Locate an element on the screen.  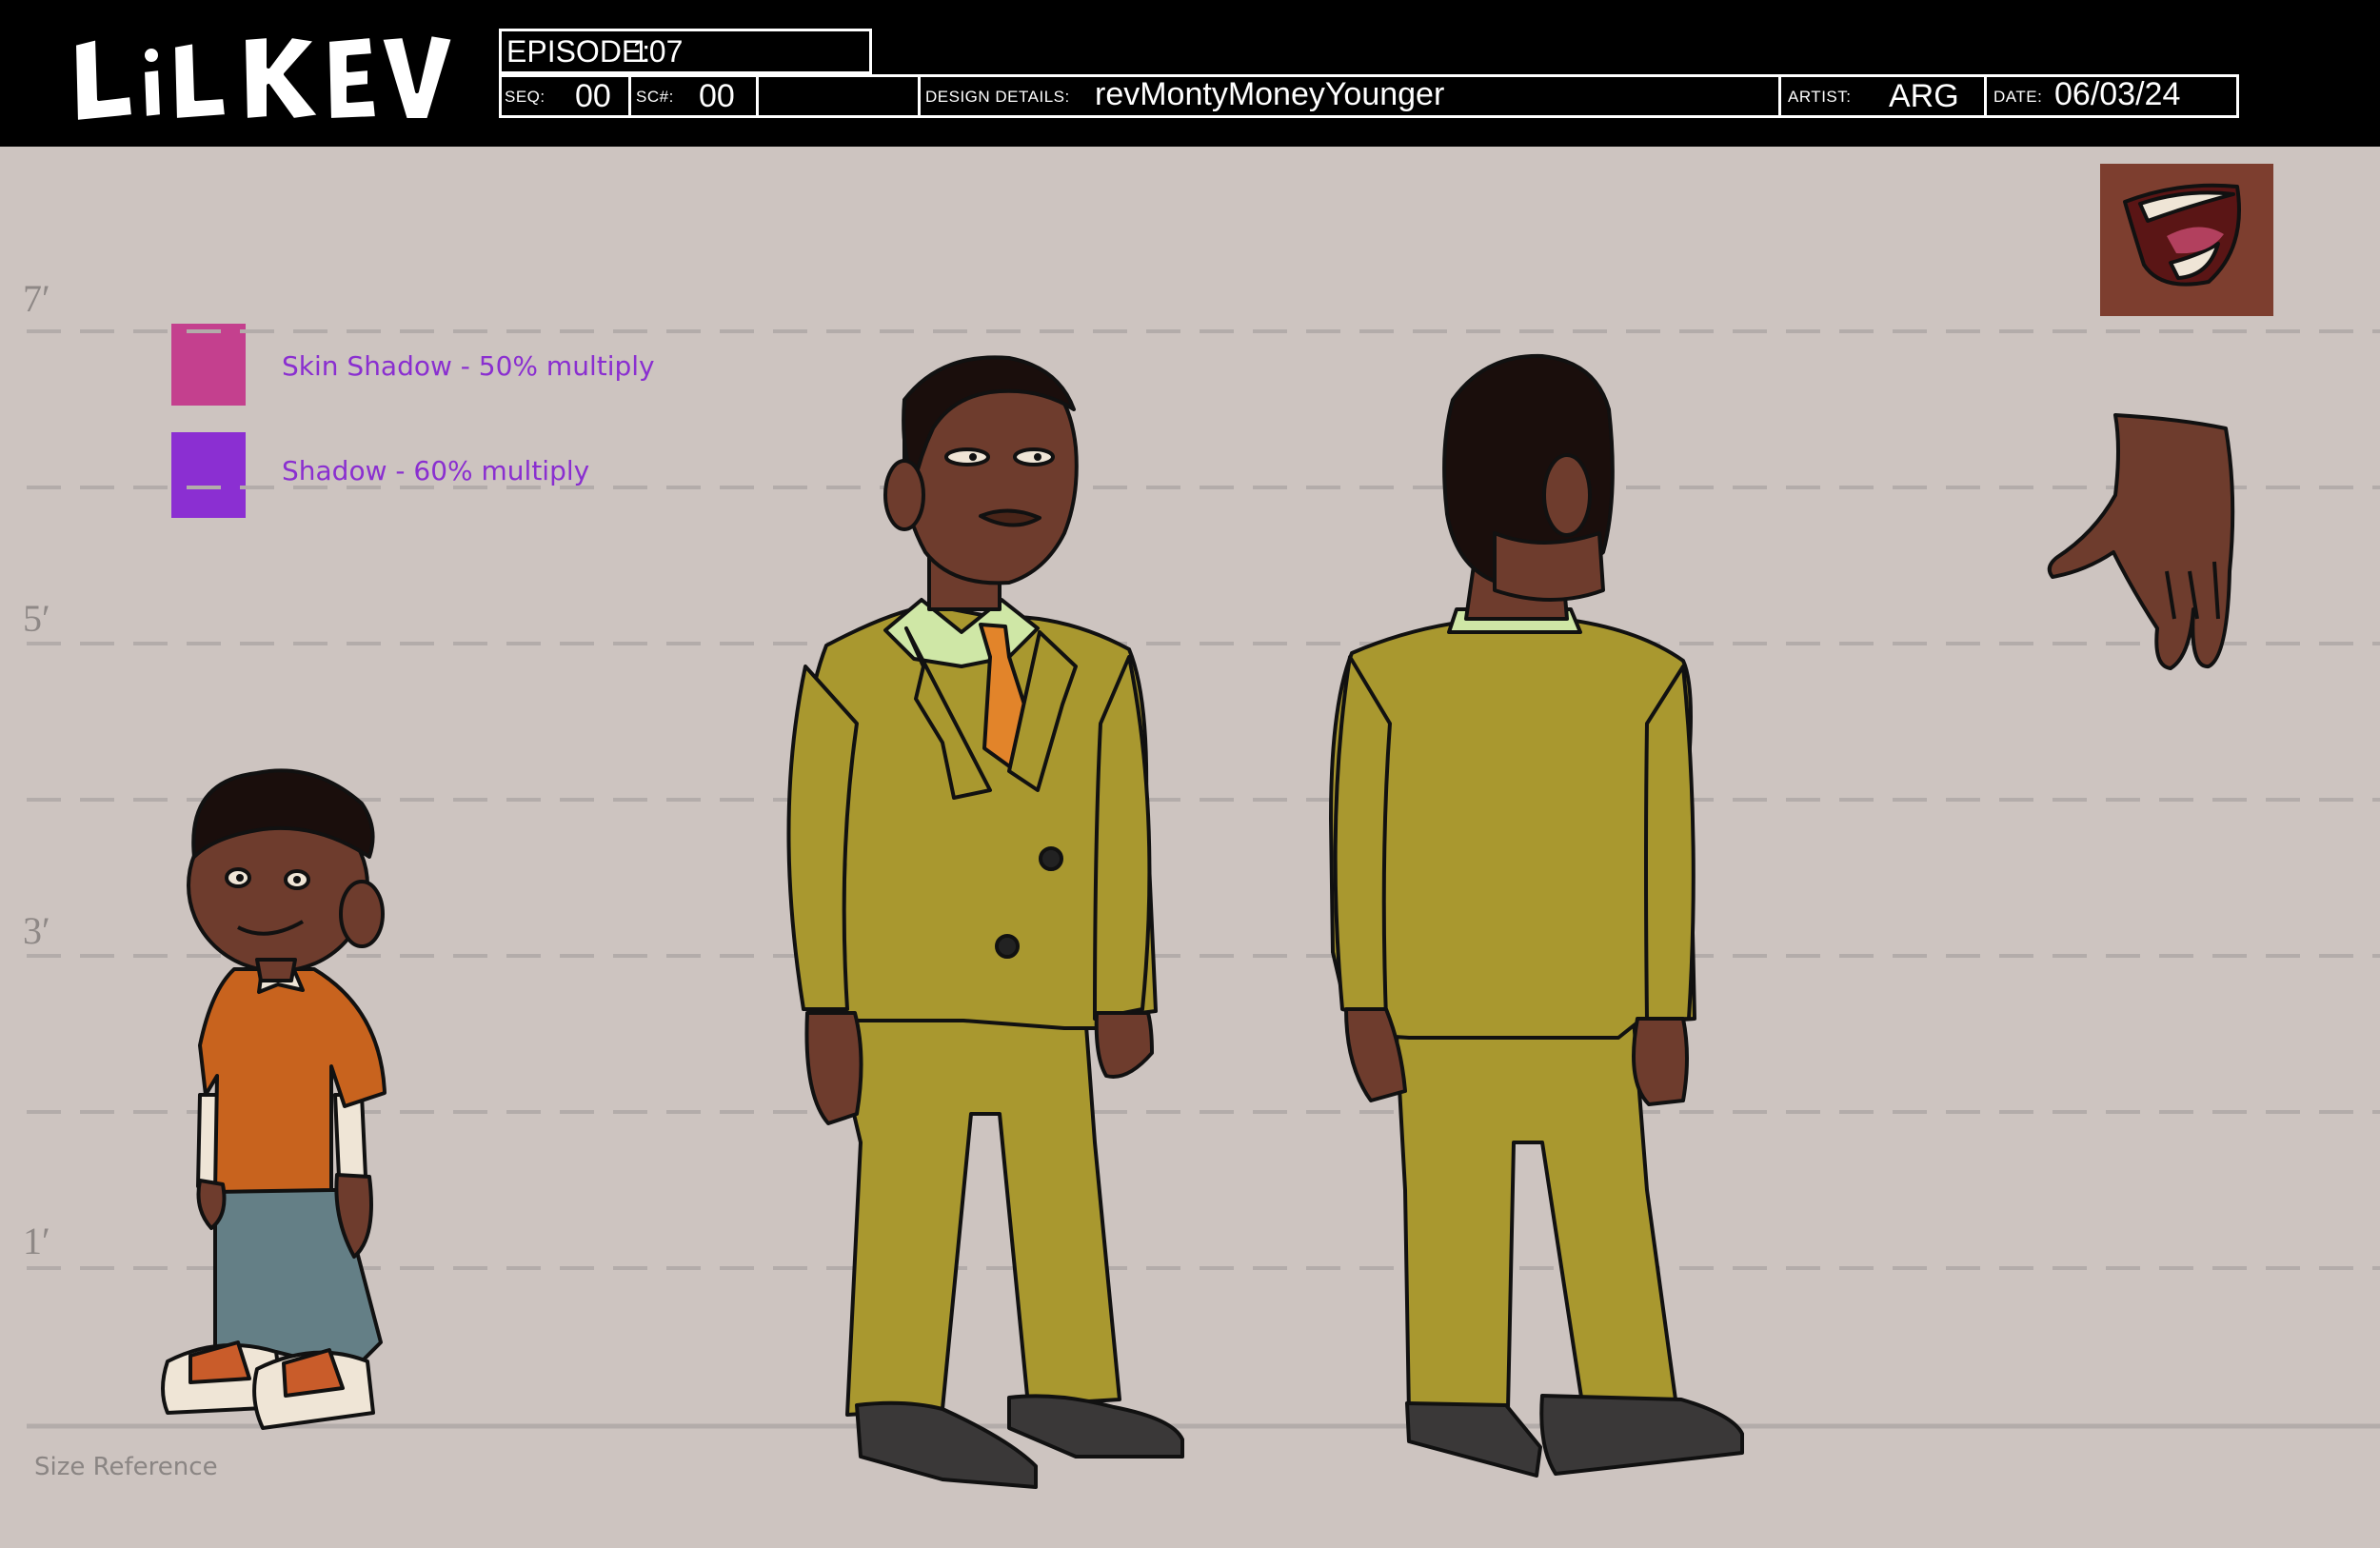
episode-label: EPISODE: is located at coordinates (578, 52).